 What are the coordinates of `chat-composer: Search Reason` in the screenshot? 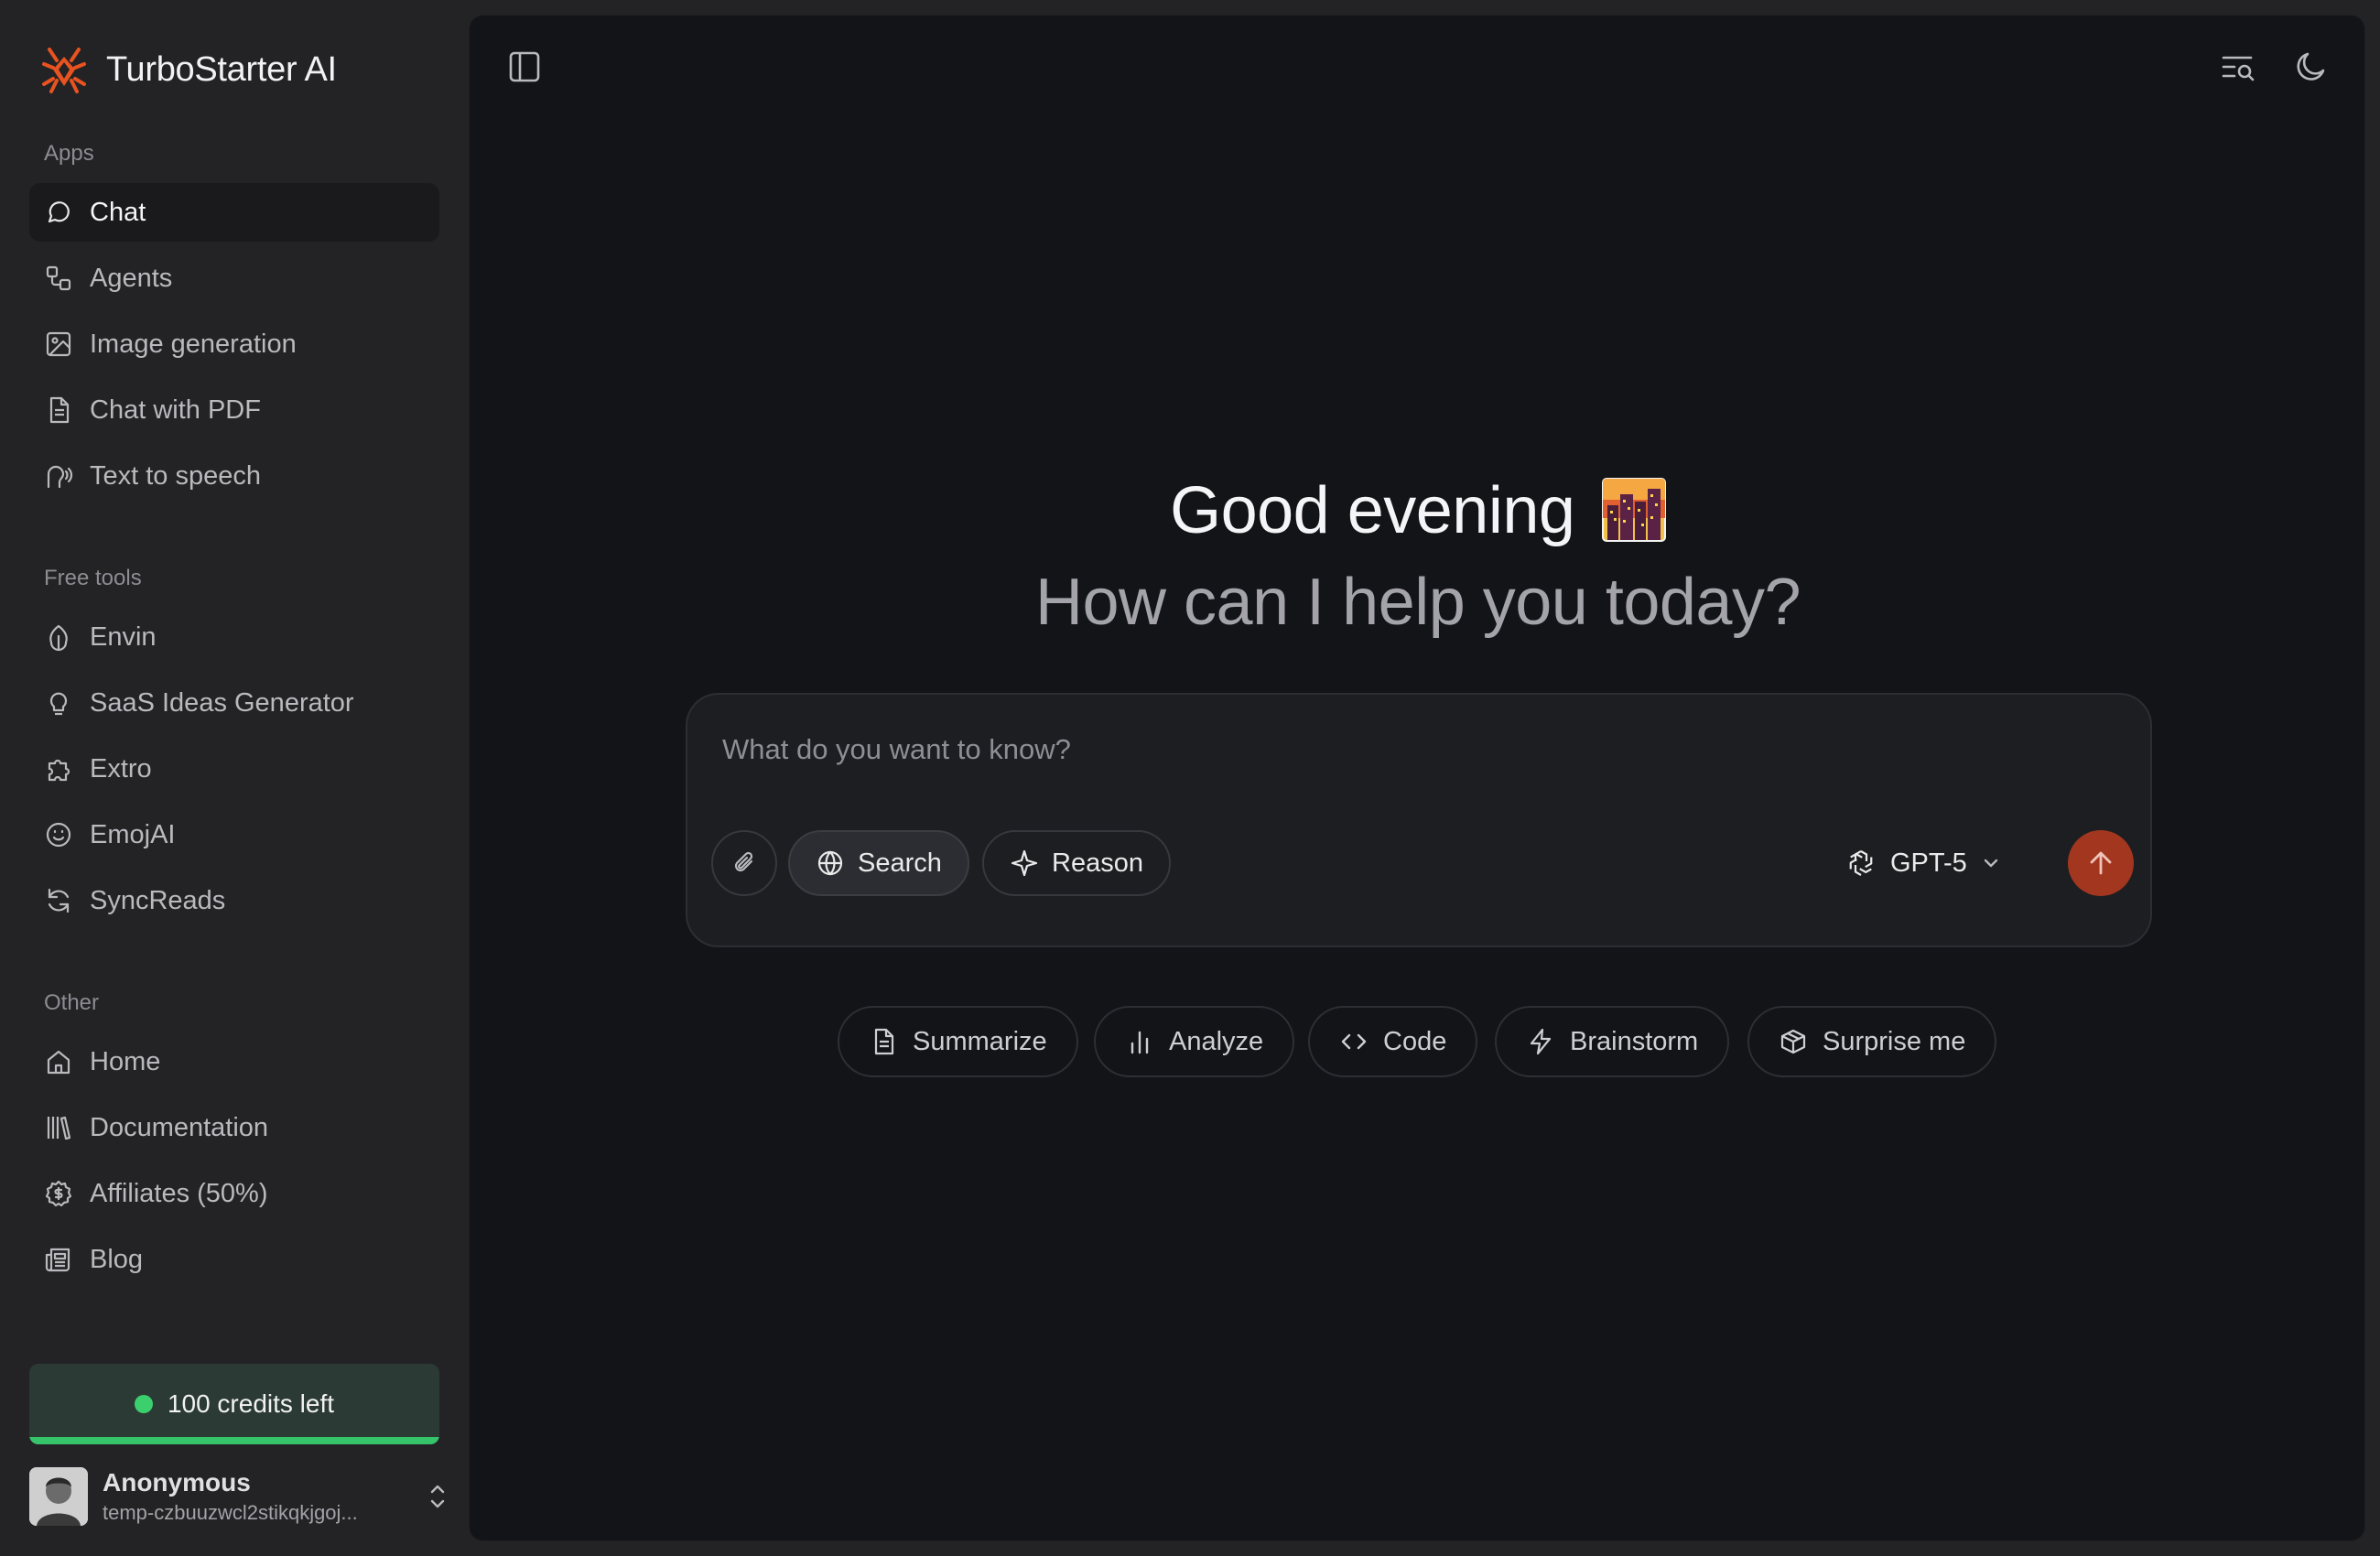 It's located at (1419, 820).